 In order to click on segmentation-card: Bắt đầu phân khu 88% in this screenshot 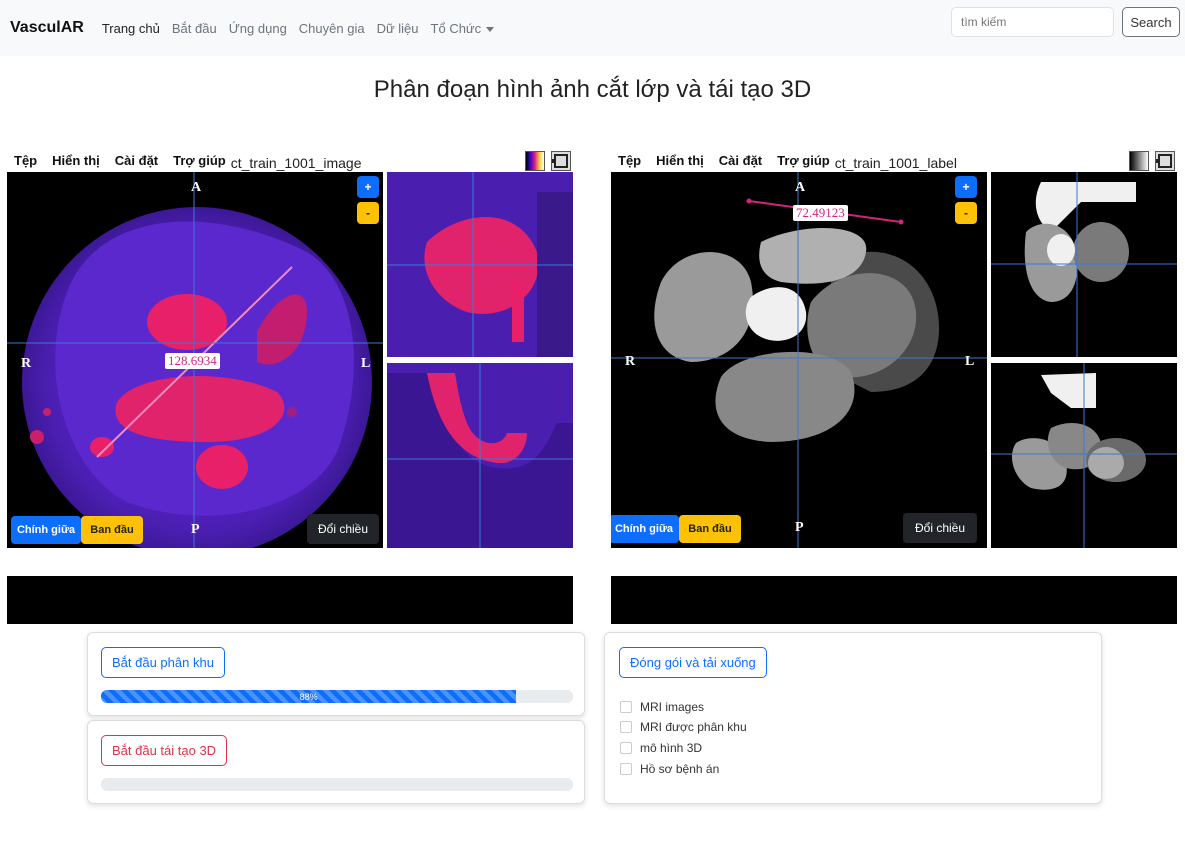, I will do `click(336, 674)`.